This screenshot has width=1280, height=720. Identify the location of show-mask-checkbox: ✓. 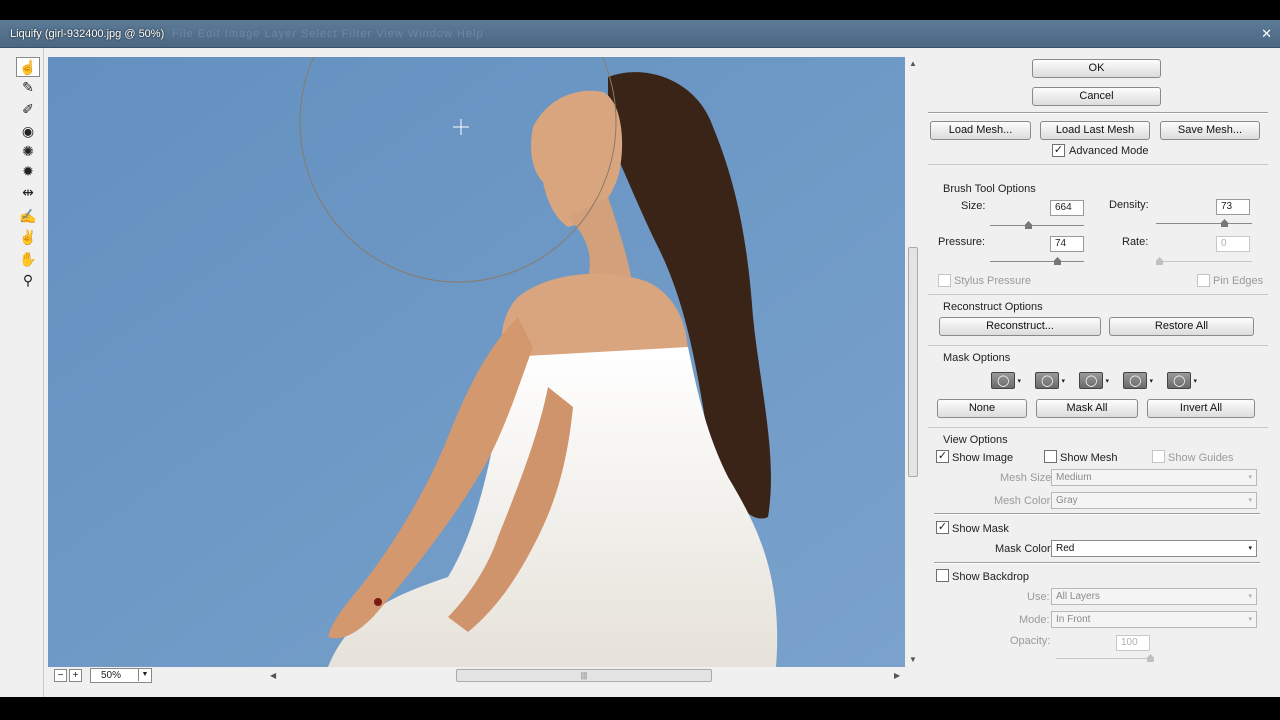
(942, 527).